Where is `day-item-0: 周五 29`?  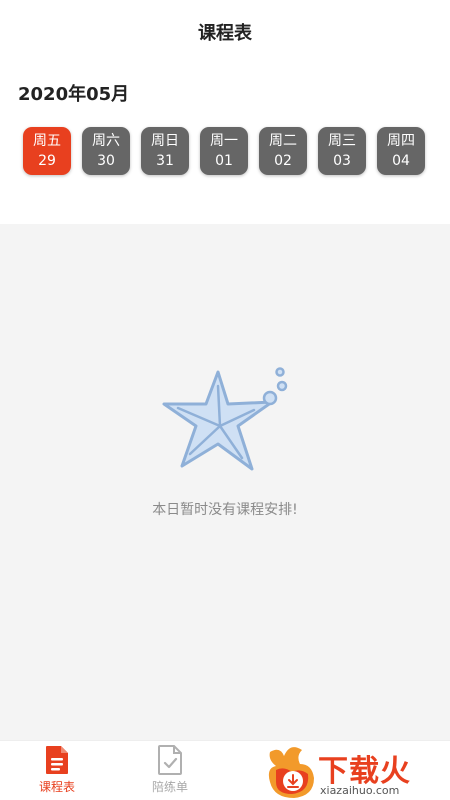
day-item-0: 周五 29 is located at coordinates (47, 151).